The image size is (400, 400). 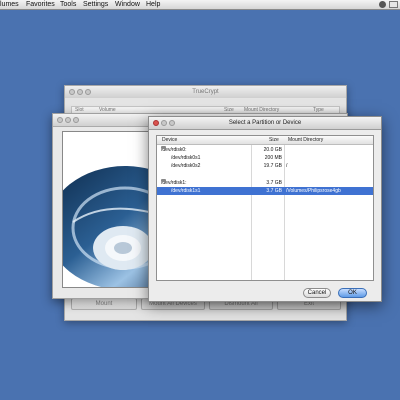 I want to click on table-row: /dev/rdisk0: 20.0 GB, so click(x=265, y=150).